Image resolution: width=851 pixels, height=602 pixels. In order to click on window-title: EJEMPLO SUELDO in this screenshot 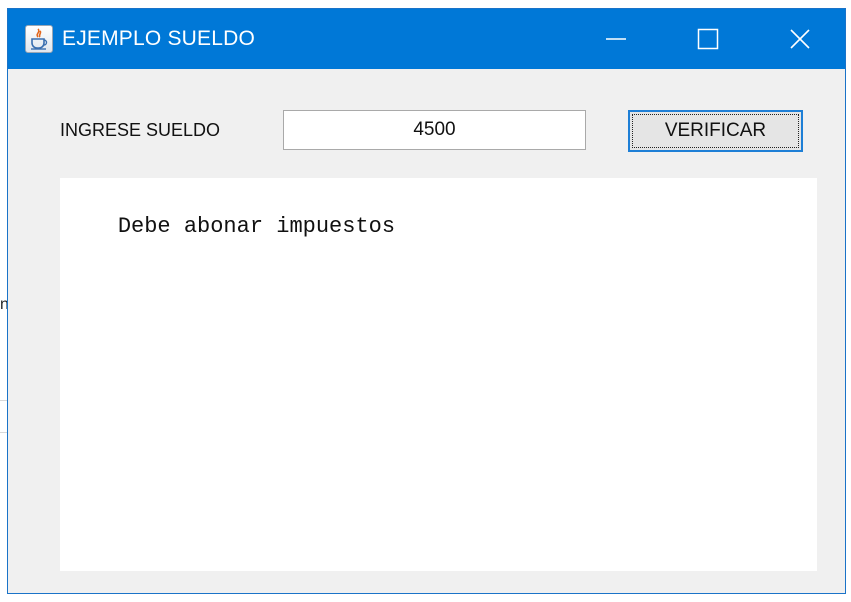, I will do `click(159, 38)`.